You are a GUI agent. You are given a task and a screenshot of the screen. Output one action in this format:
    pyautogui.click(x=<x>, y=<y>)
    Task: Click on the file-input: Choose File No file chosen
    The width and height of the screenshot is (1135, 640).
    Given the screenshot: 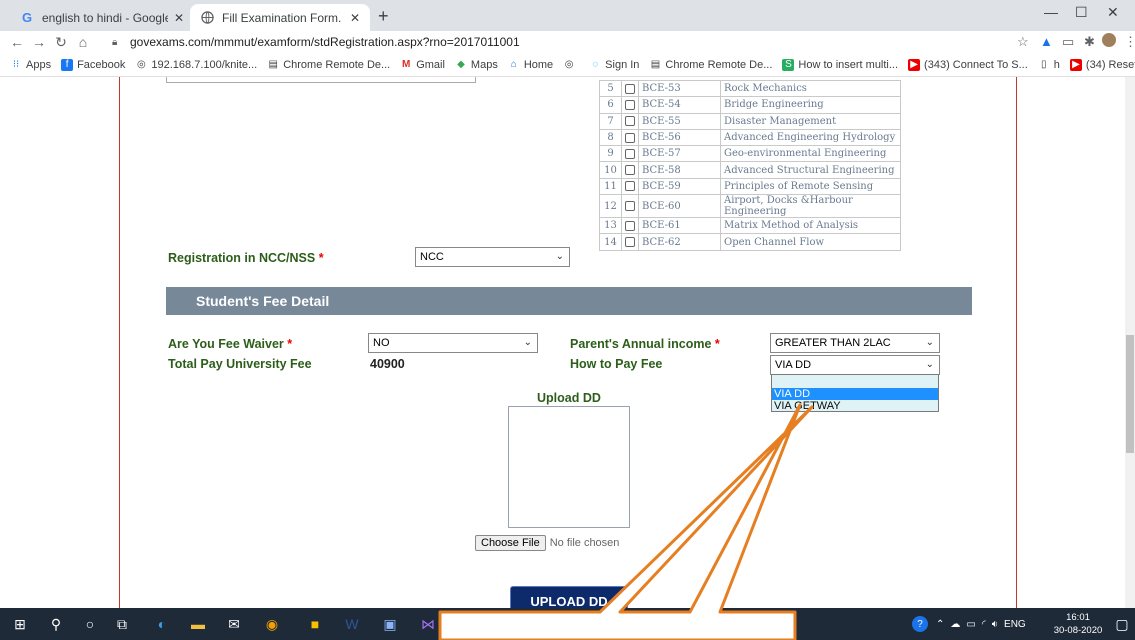 What is the action you would take?
    pyautogui.click(x=547, y=543)
    